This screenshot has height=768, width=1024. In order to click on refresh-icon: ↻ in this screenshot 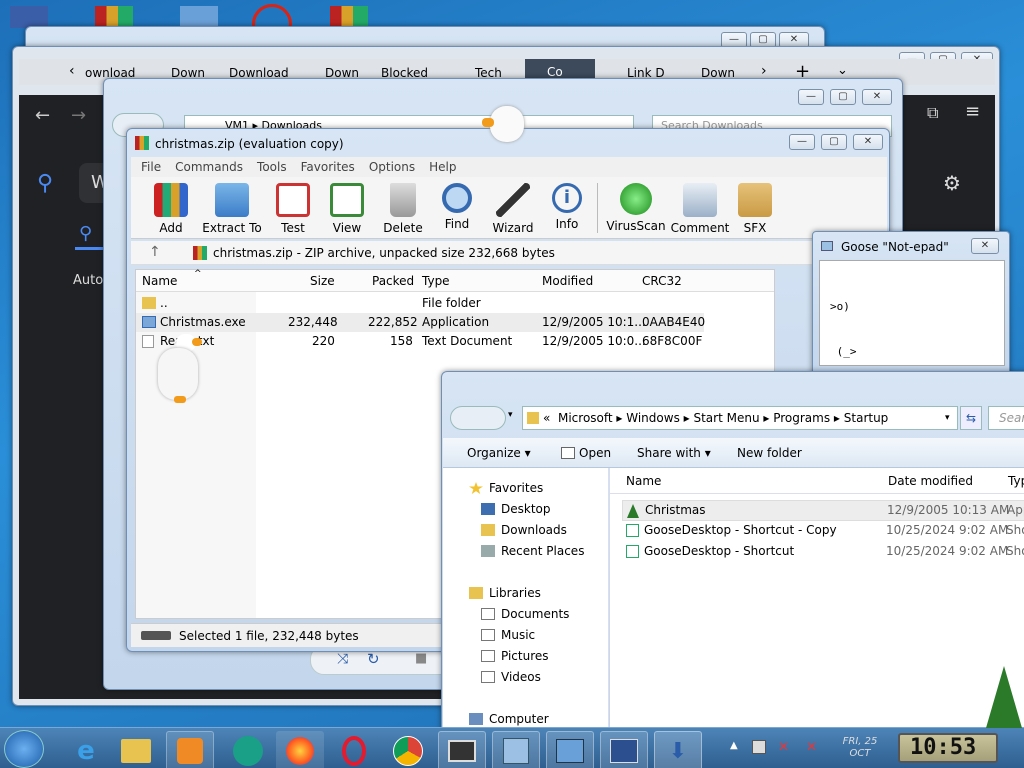, I will do `click(373, 659)`.